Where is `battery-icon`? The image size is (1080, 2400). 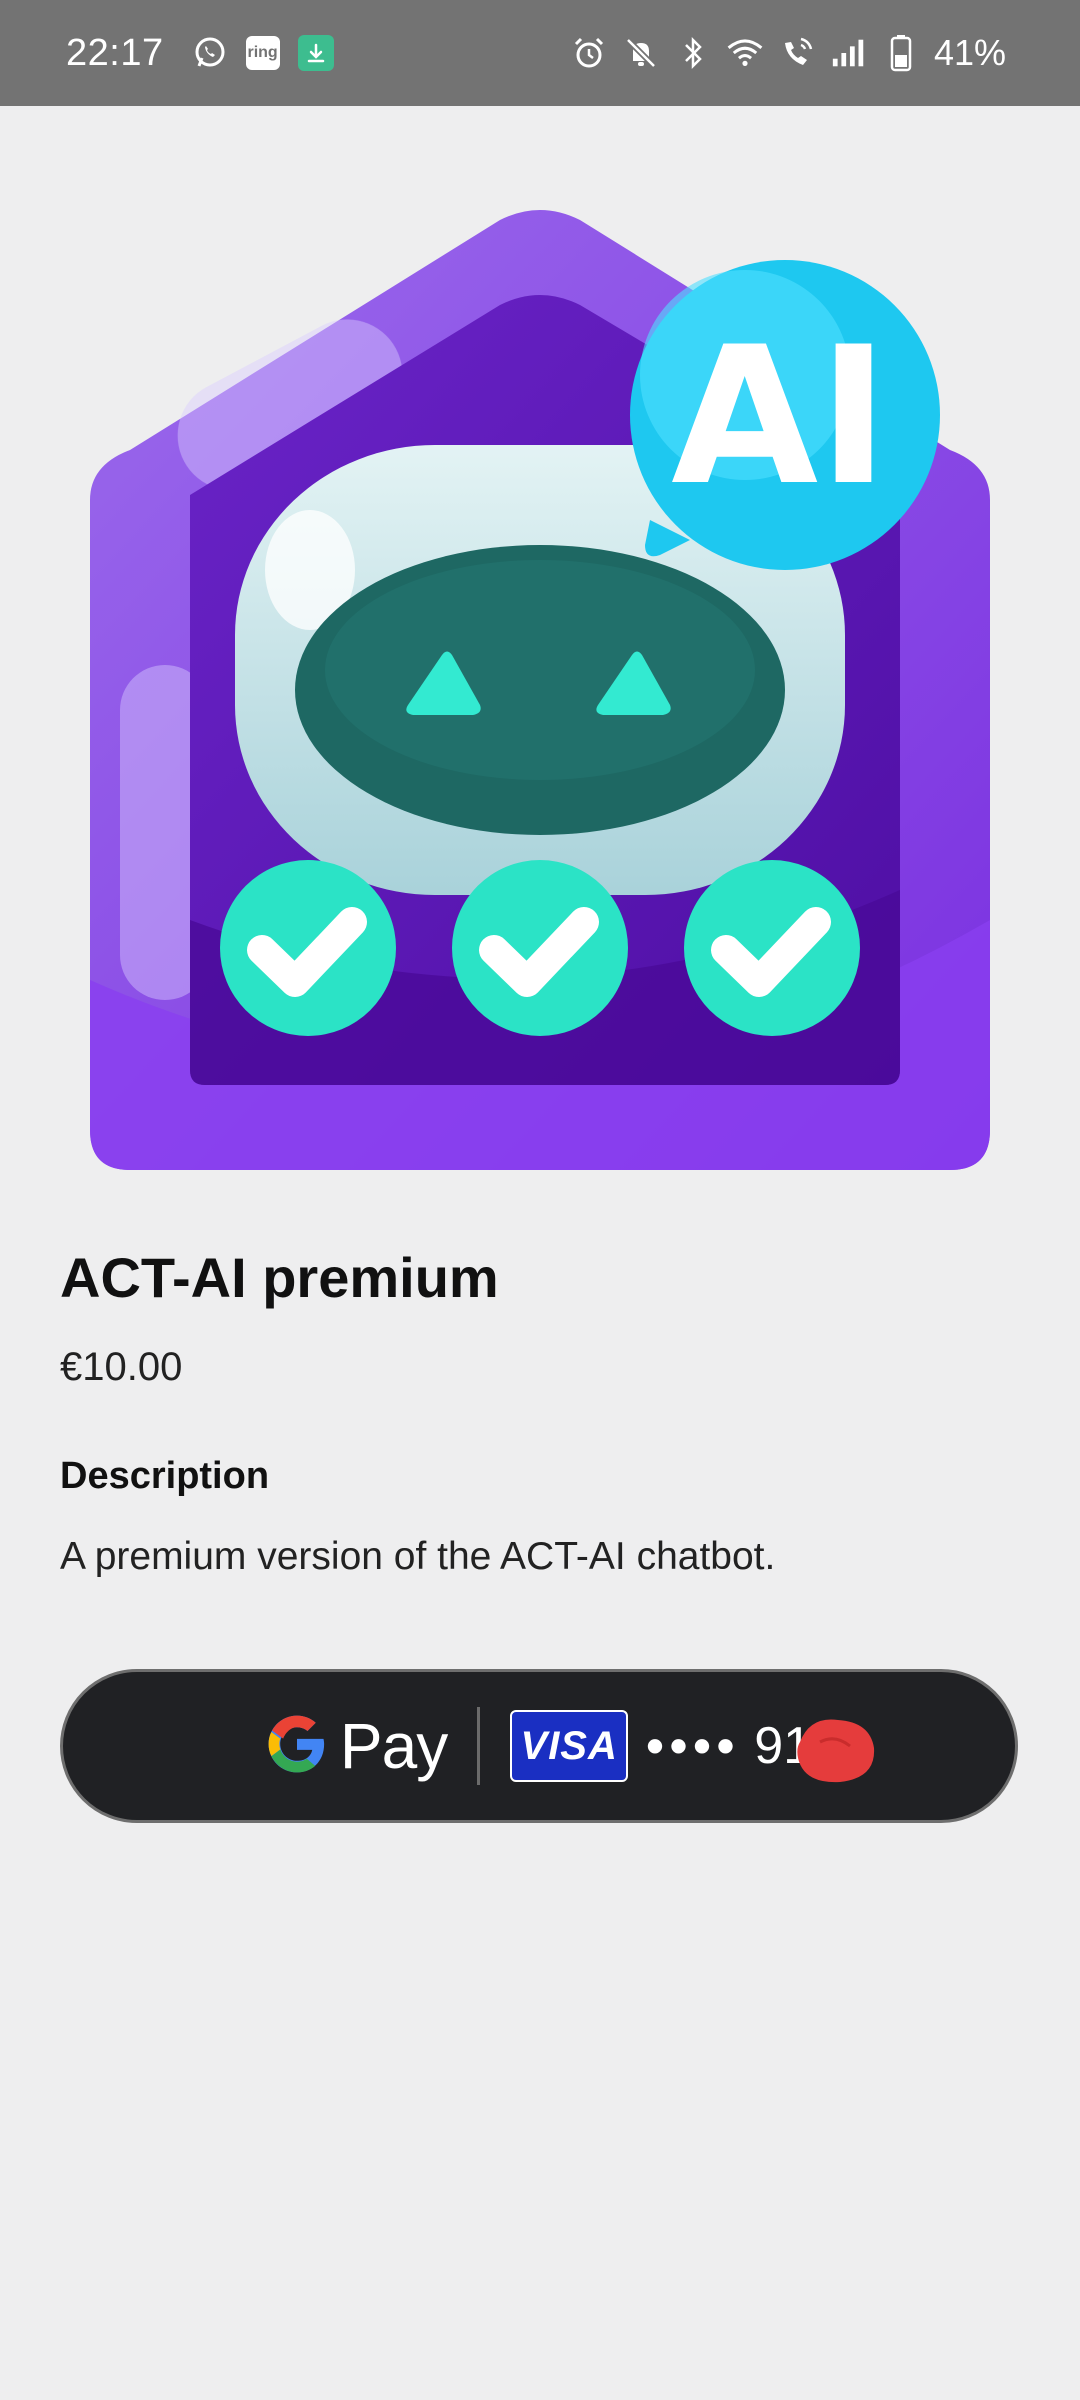 battery-icon is located at coordinates (901, 53).